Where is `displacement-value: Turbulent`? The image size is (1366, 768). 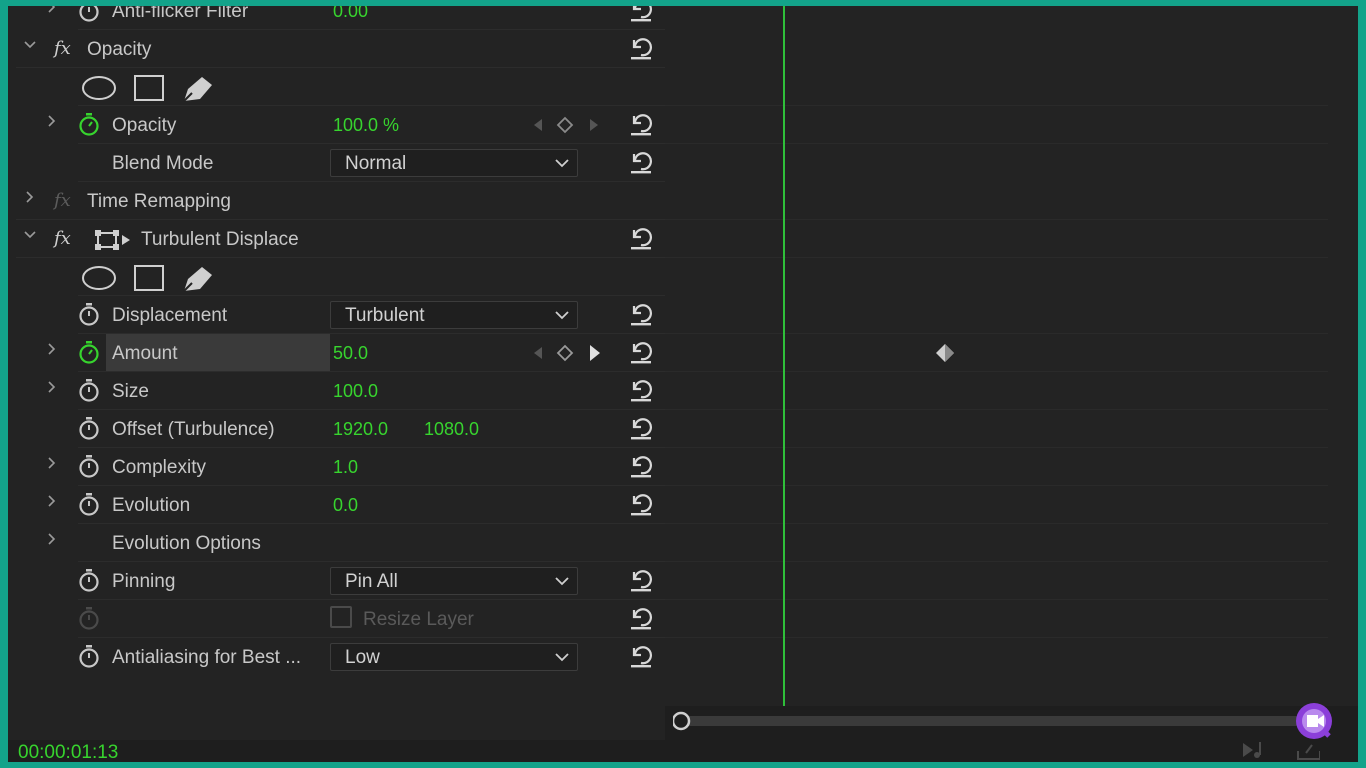 displacement-value: Turbulent is located at coordinates (385, 315).